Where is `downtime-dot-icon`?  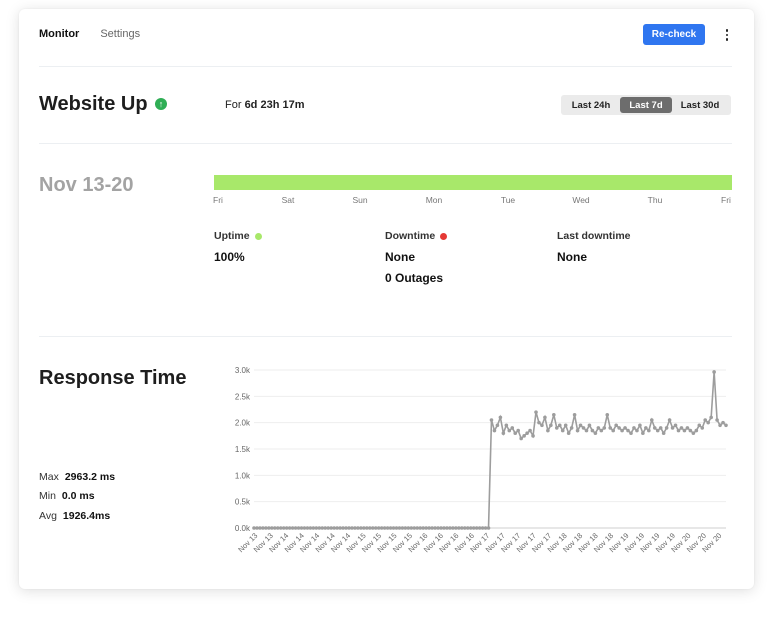
downtime-dot-icon is located at coordinates (444, 236).